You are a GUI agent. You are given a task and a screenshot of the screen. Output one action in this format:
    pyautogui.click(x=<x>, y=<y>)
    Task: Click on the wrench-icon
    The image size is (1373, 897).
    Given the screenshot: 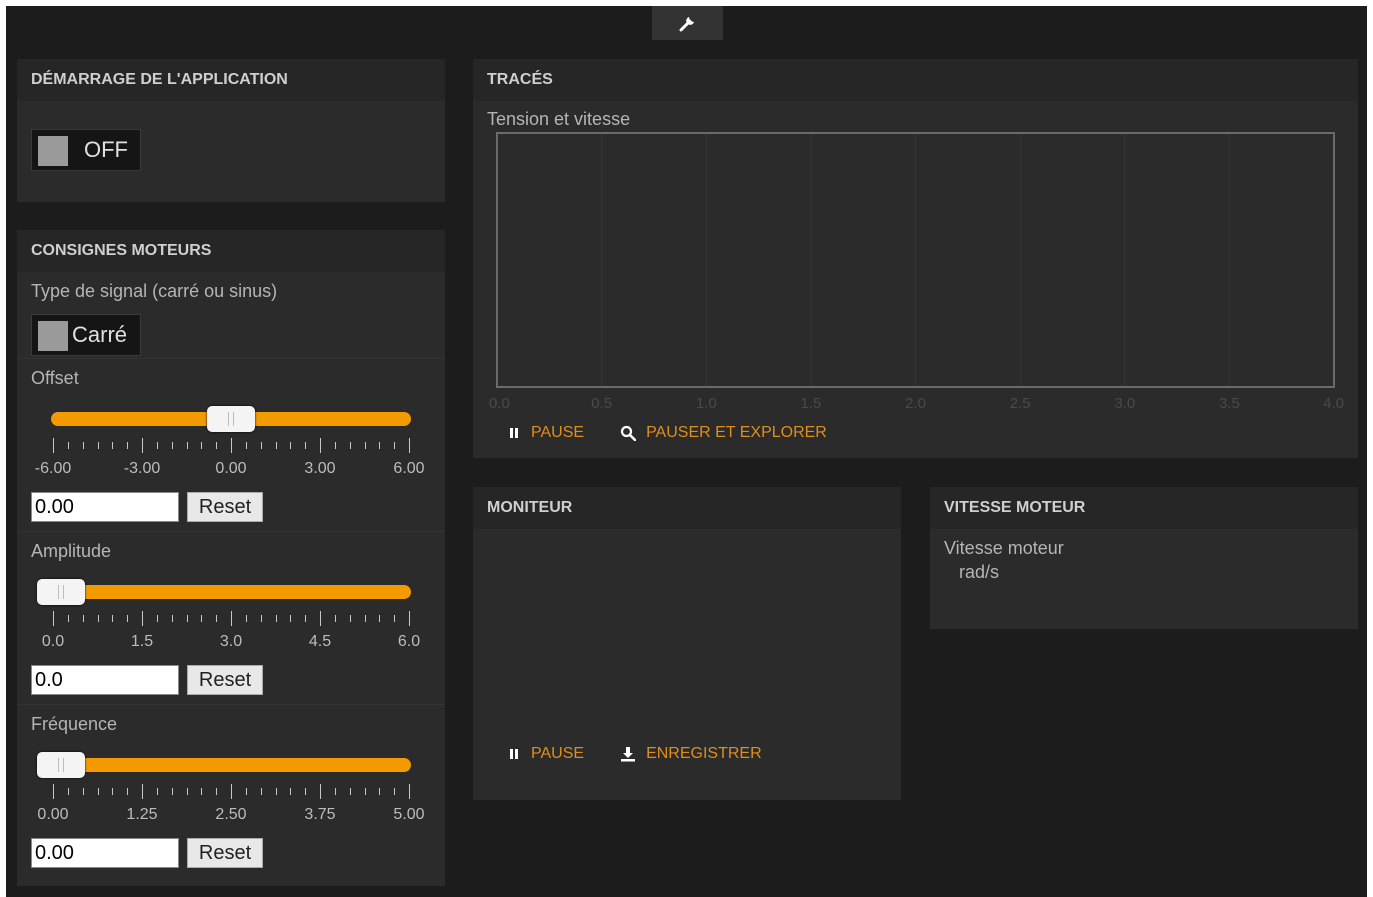 What is the action you would take?
    pyautogui.click(x=686, y=24)
    